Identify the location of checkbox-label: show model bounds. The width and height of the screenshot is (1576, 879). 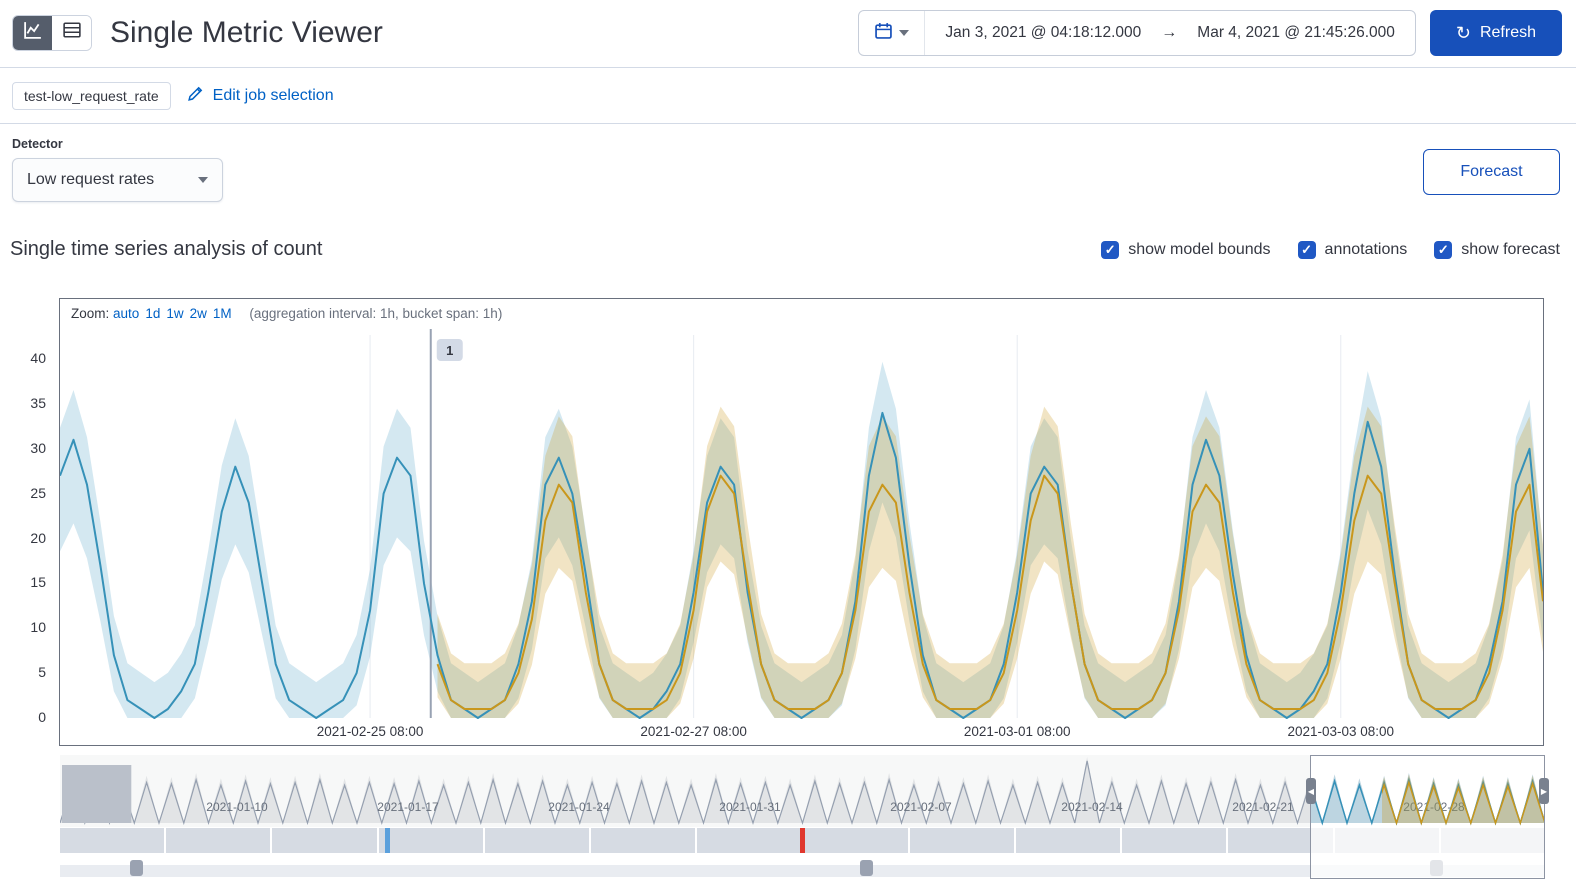
(1199, 249).